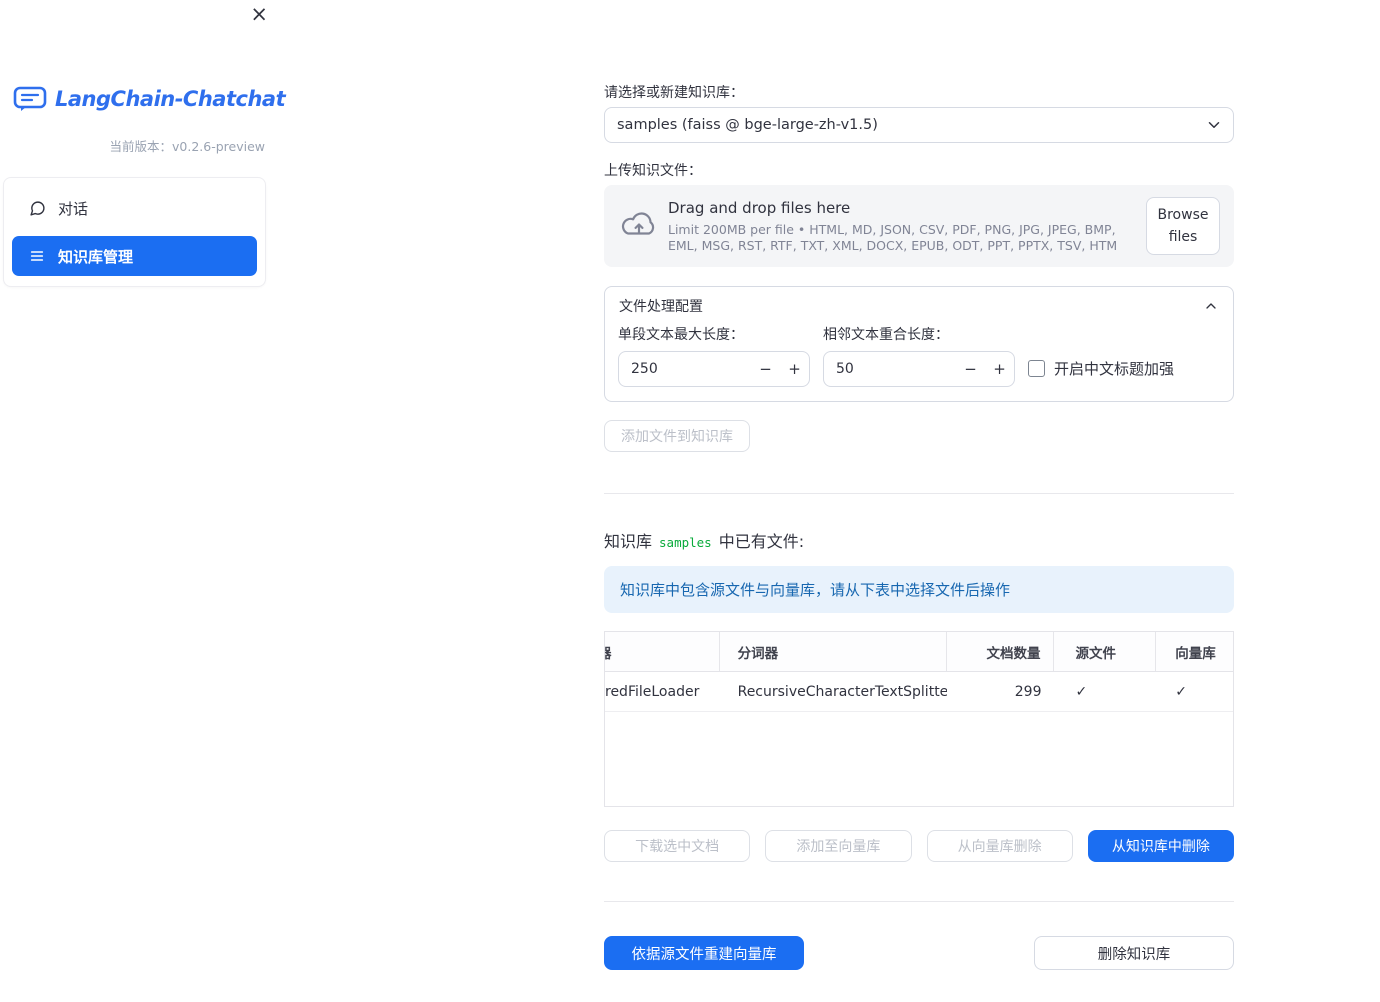  Describe the element at coordinates (1194, 691) in the screenshot. I see `cell-vector-store-check: ✓` at that location.